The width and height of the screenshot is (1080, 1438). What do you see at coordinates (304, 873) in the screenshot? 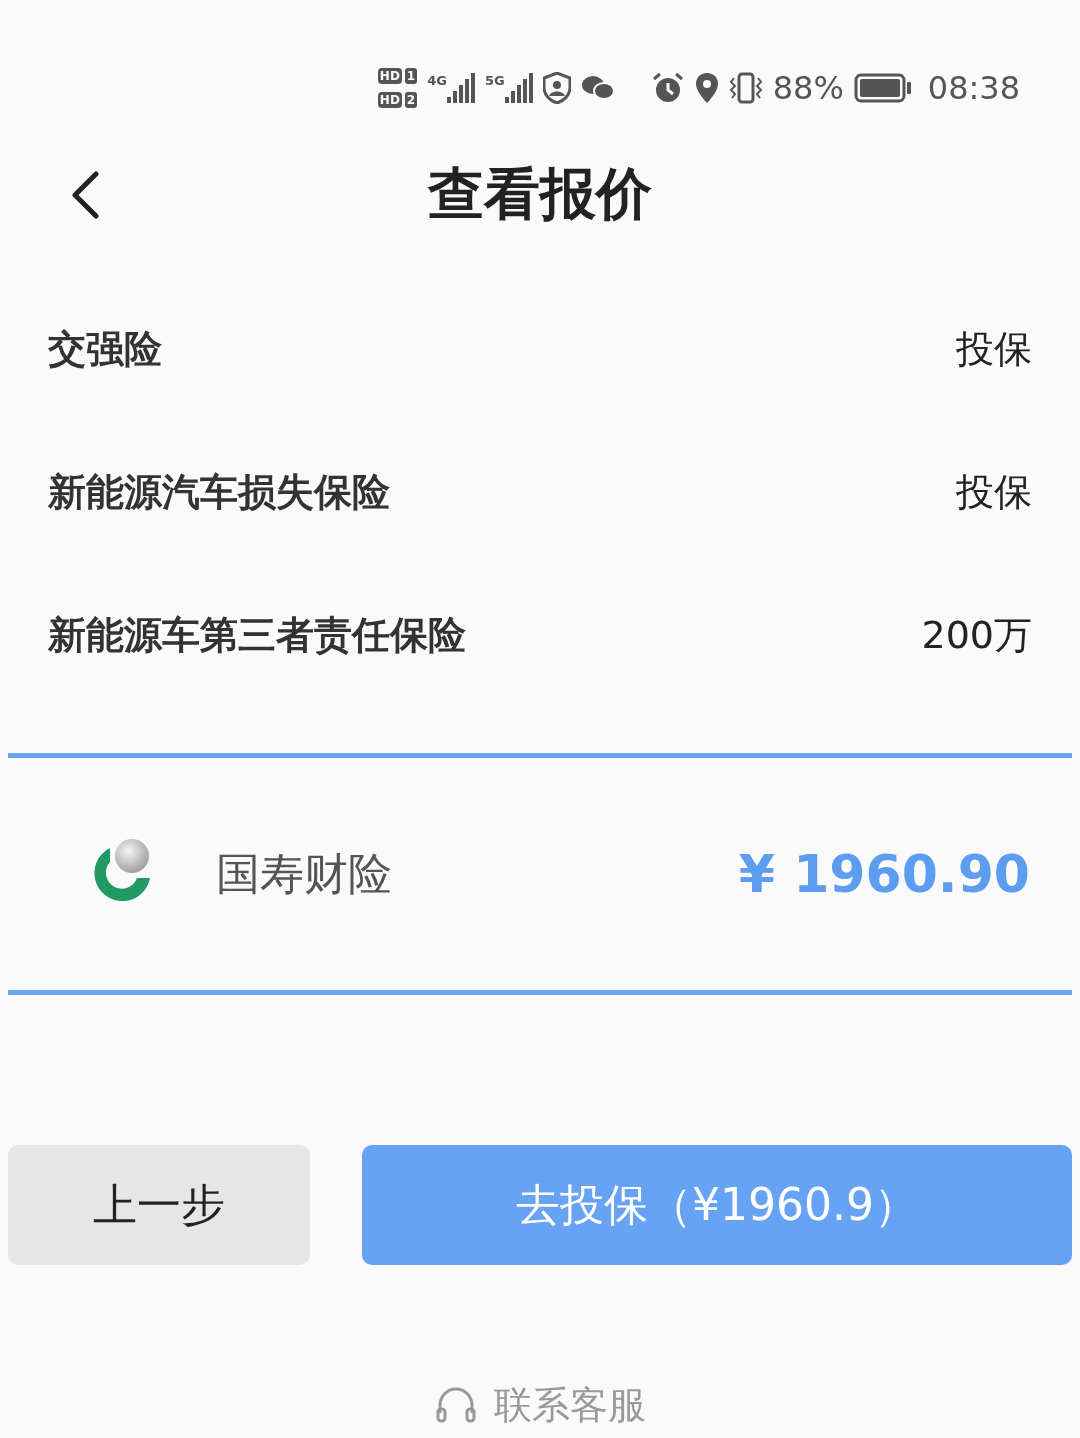
I see `insurer-name: 国寿财险` at bounding box center [304, 873].